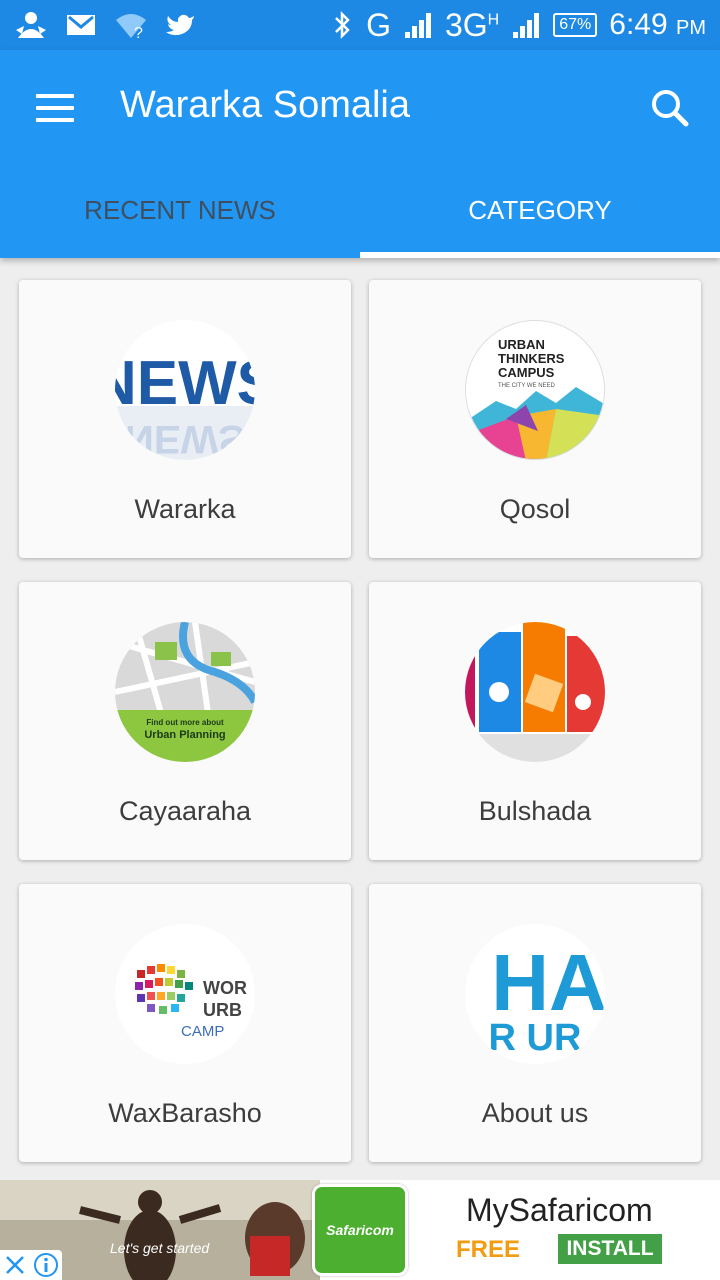 This screenshot has height=1280, width=720. I want to click on category-card-waxbarasho: WOR URB CAMP WaxBarasho, so click(185, 1023).